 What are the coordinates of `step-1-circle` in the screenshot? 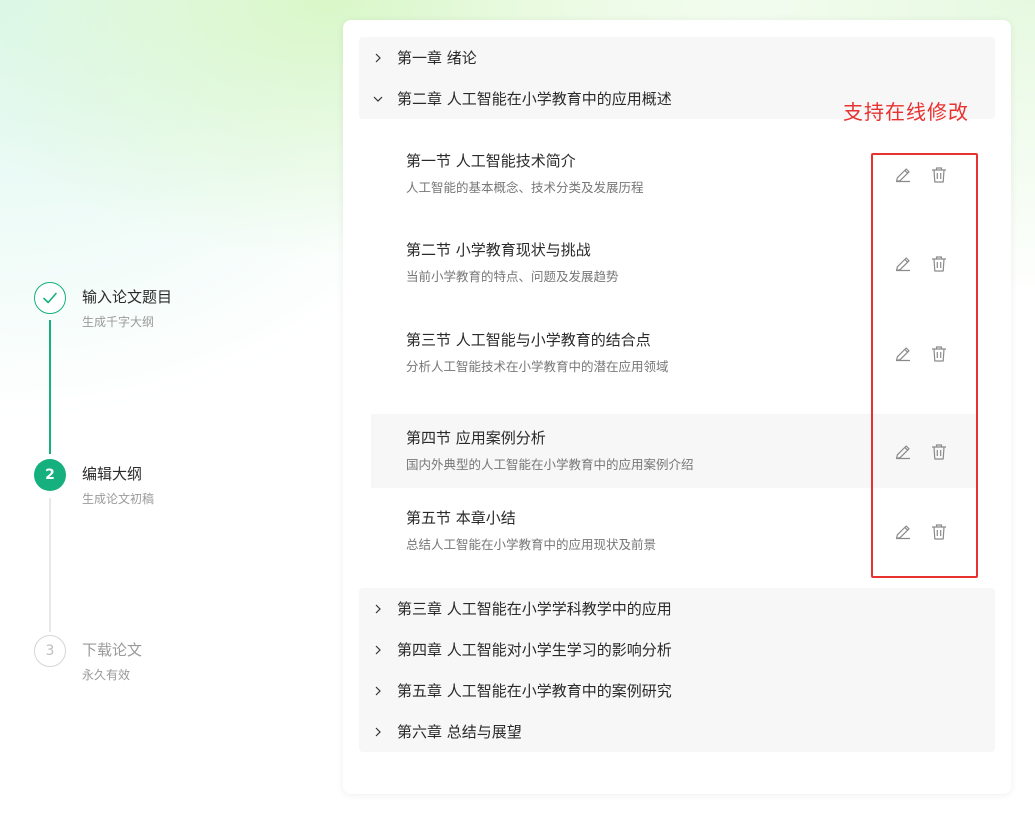 It's located at (50, 298).